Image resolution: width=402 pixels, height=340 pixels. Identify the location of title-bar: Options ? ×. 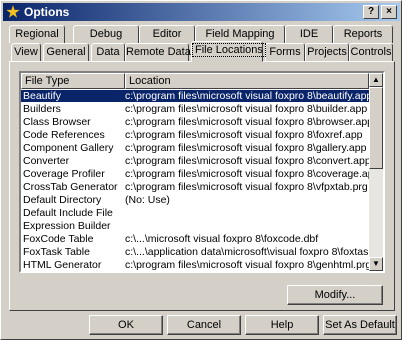
(201, 12).